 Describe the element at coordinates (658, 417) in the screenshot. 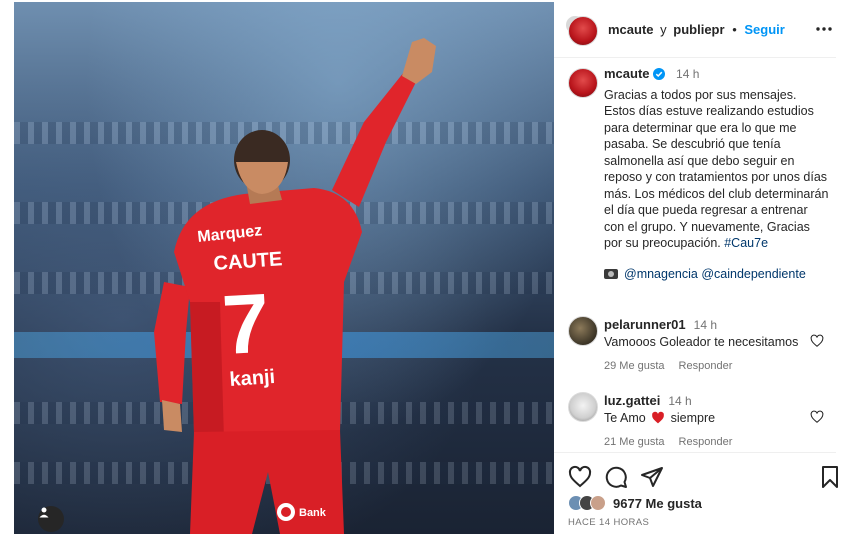

I see `red-heart-emoji-icon` at that location.